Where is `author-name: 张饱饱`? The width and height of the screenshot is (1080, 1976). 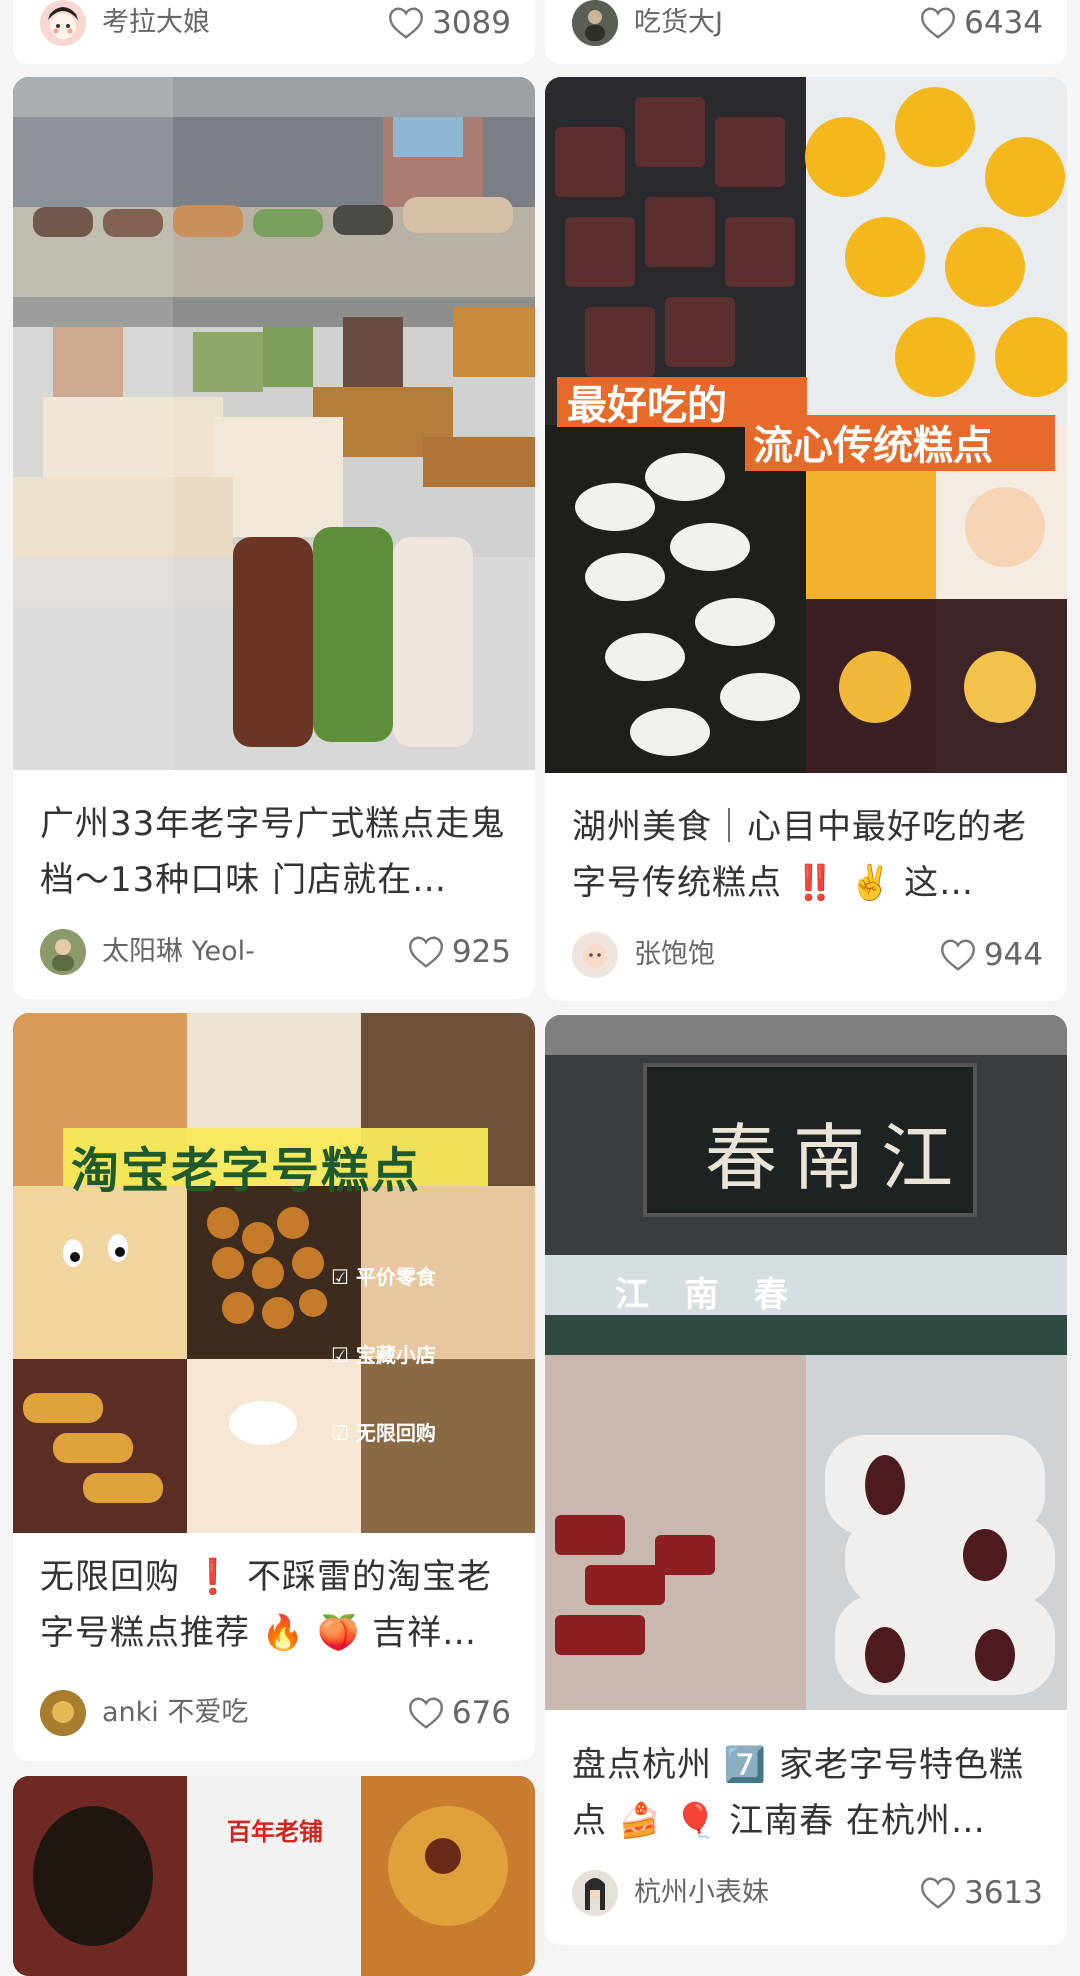 author-name: 张饱饱 is located at coordinates (674, 955).